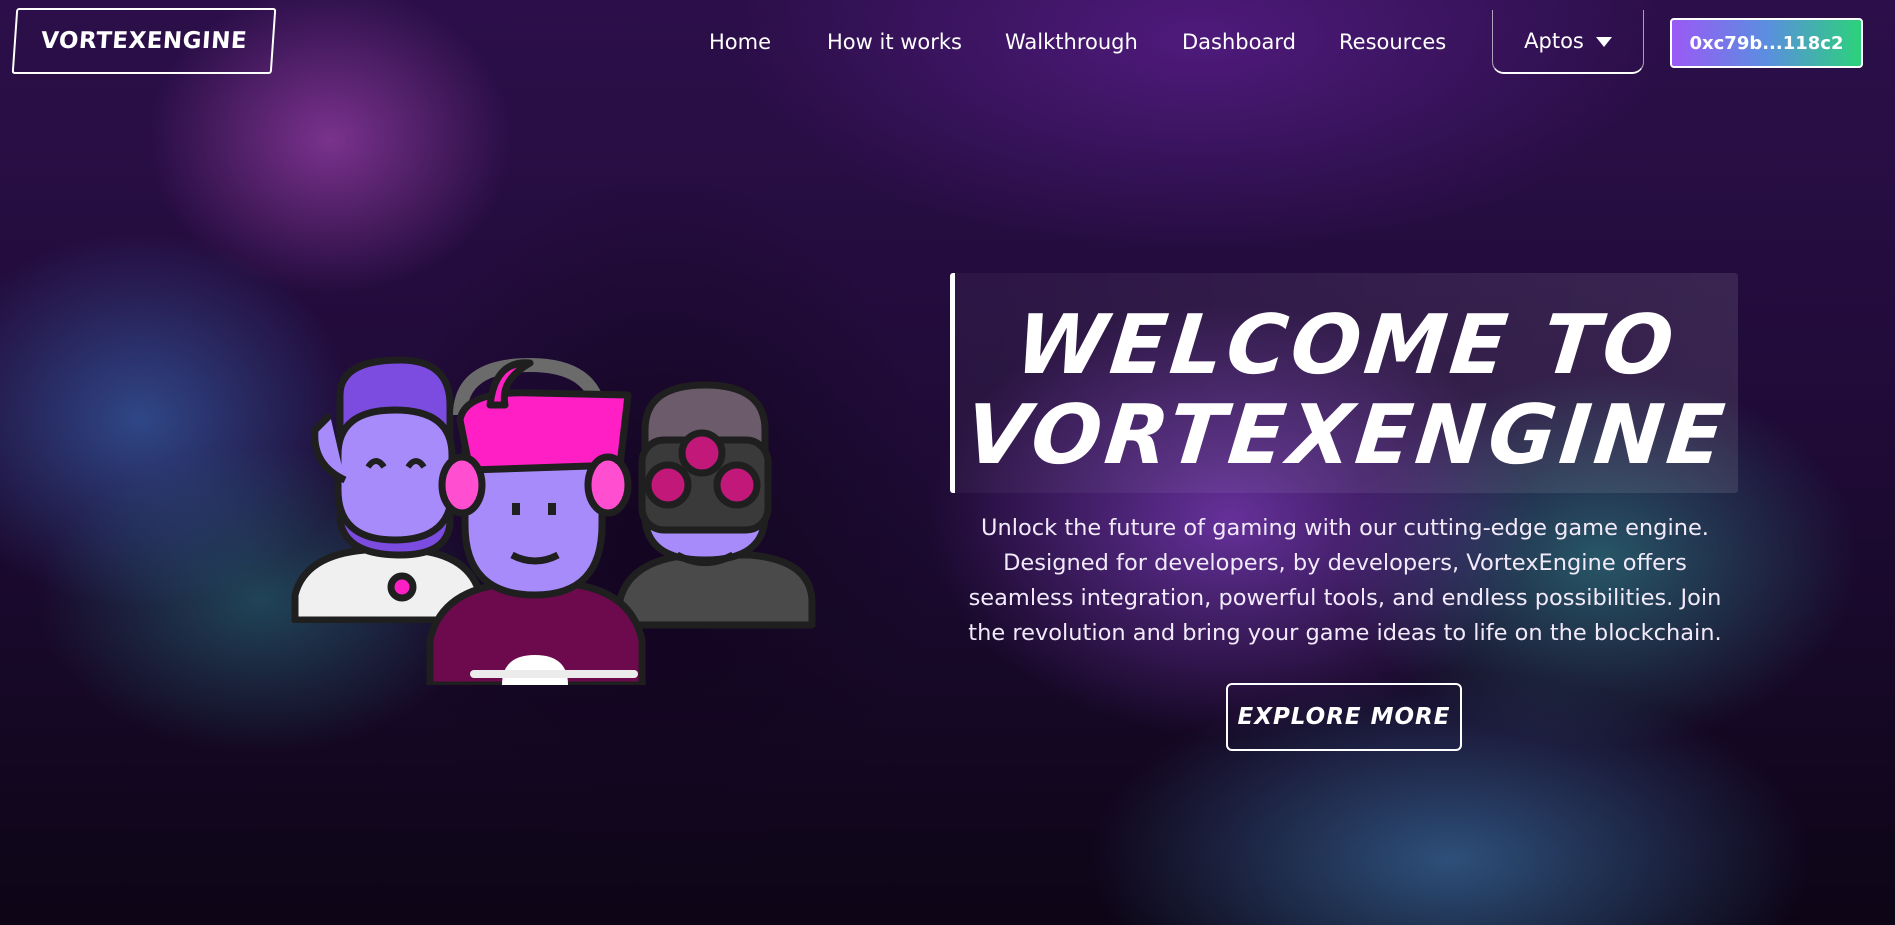 Image resolution: width=1895 pixels, height=925 pixels. Describe the element at coordinates (536, 521) in the screenshot. I see `gamer-avatar` at that location.